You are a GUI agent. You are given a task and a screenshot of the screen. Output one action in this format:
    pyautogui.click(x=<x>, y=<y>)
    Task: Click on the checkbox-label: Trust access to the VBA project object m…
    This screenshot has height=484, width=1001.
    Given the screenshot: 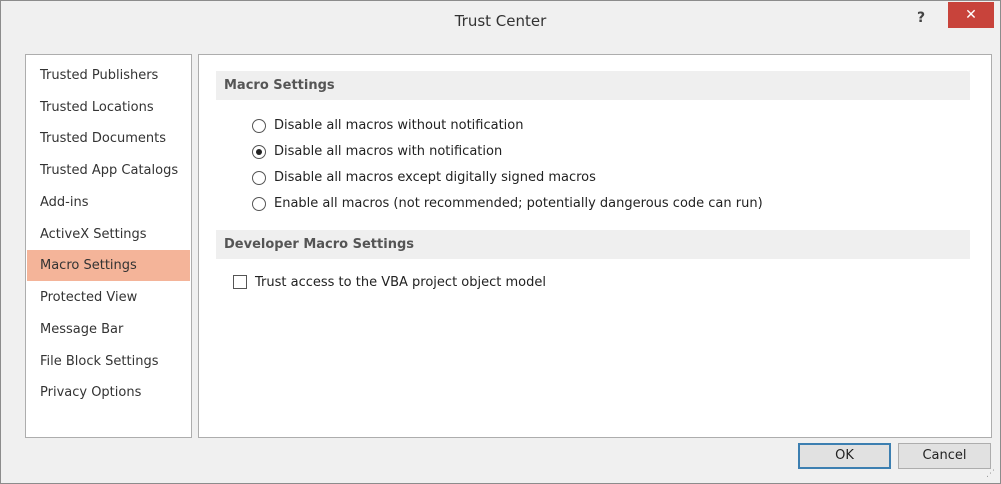 What is the action you would take?
    pyautogui.click(x=400, y=282)
    